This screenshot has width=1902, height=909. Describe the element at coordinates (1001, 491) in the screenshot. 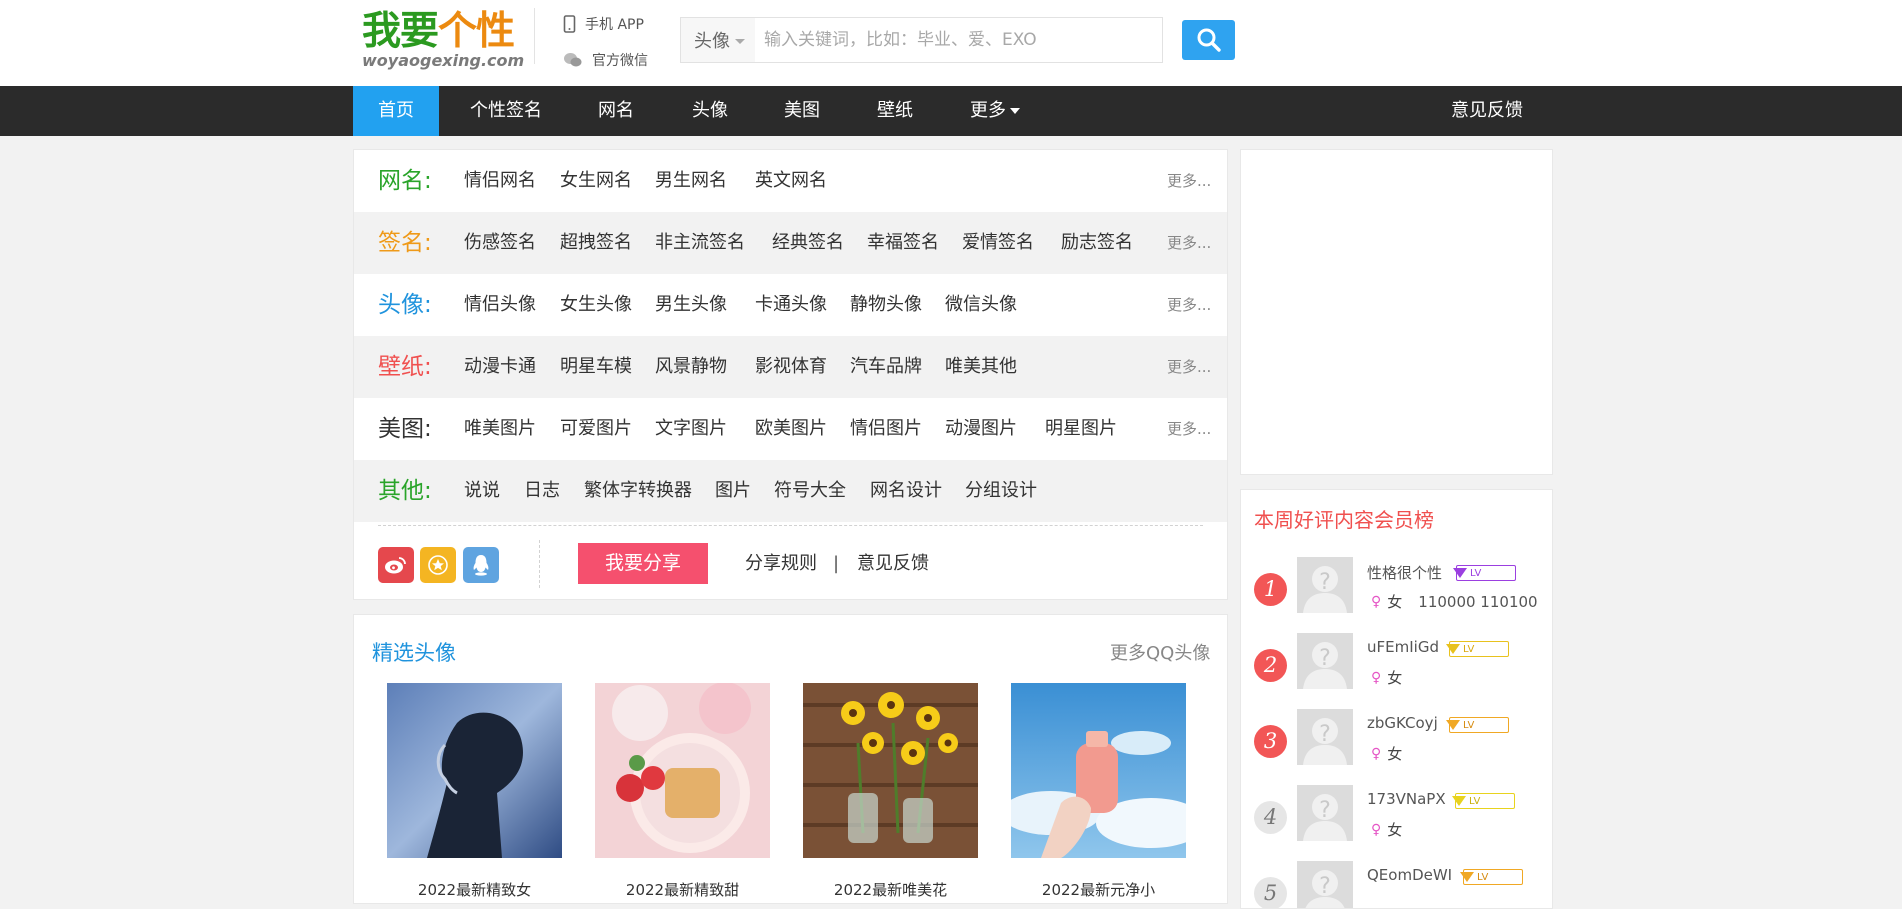

I see `category-link: 分组设计` at that location.